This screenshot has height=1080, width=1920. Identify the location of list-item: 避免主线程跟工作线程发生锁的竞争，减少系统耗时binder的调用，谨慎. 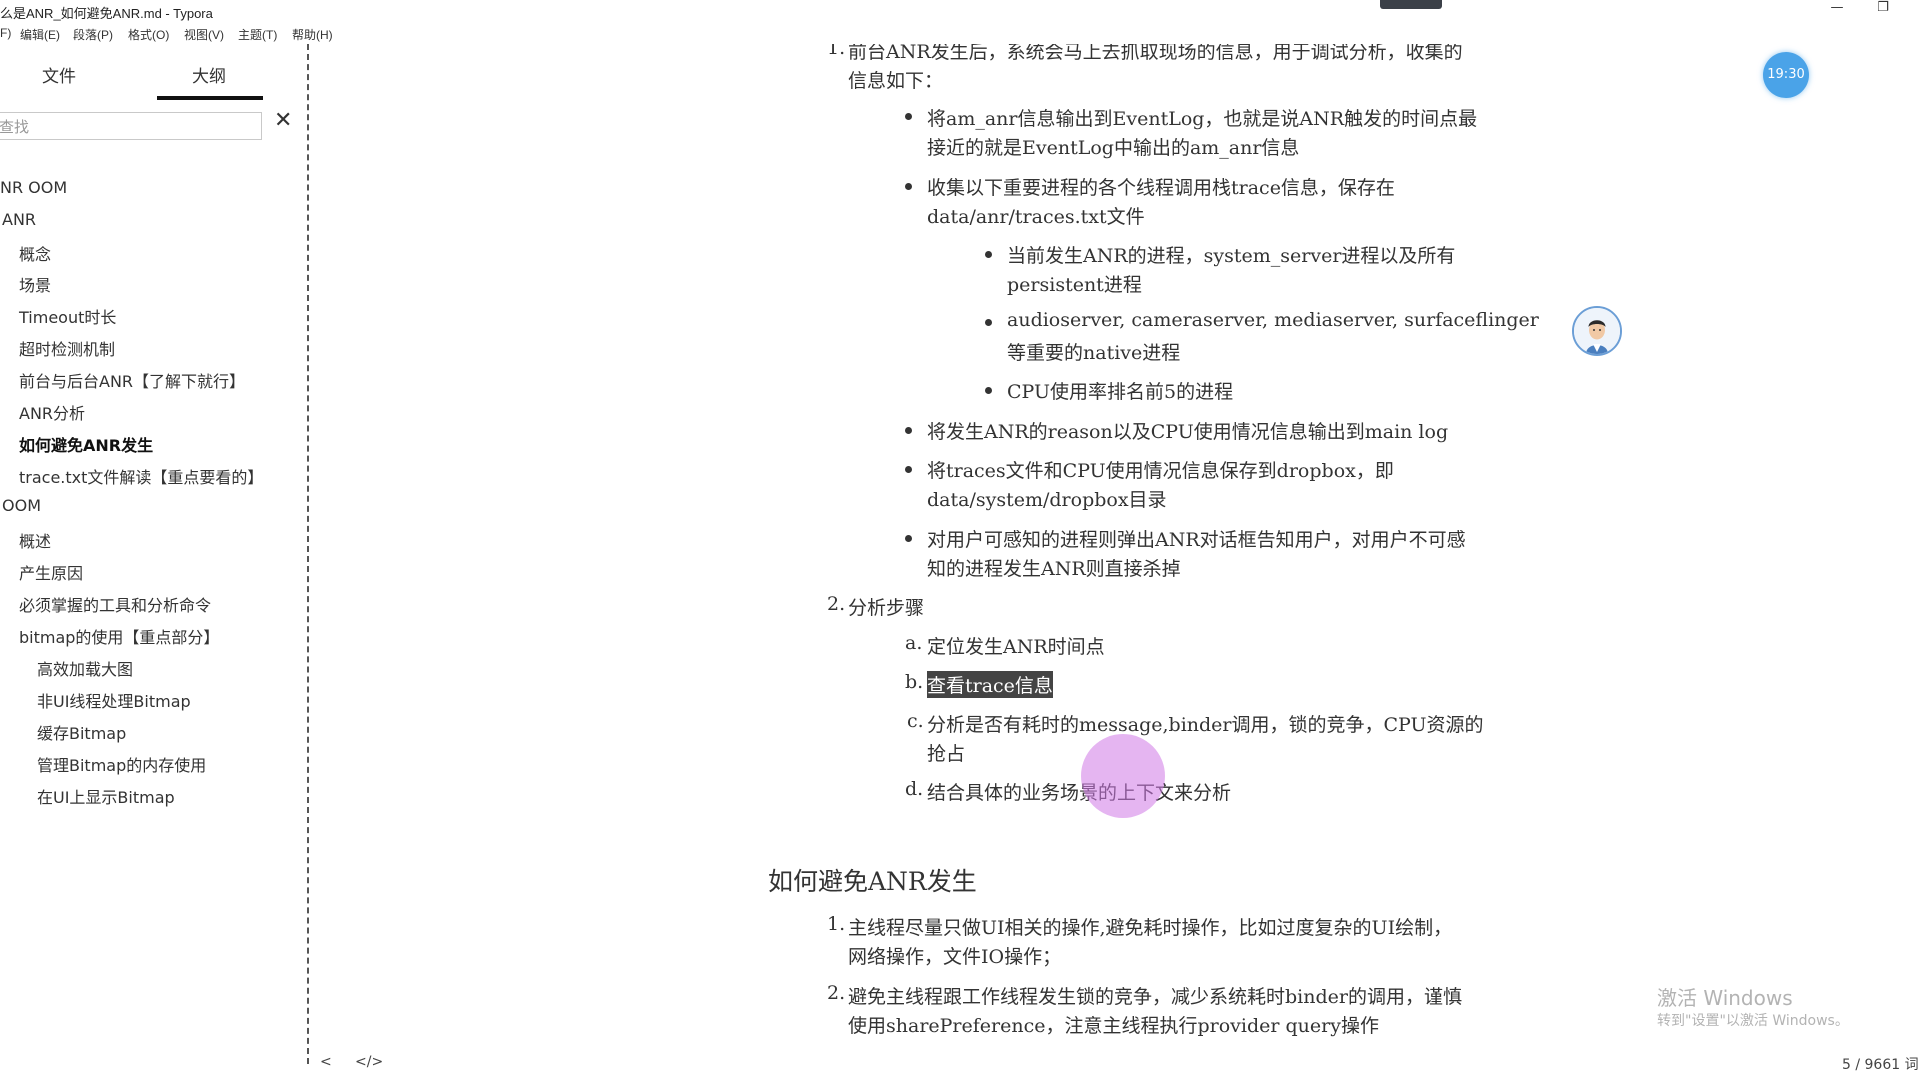
(1155, 997).